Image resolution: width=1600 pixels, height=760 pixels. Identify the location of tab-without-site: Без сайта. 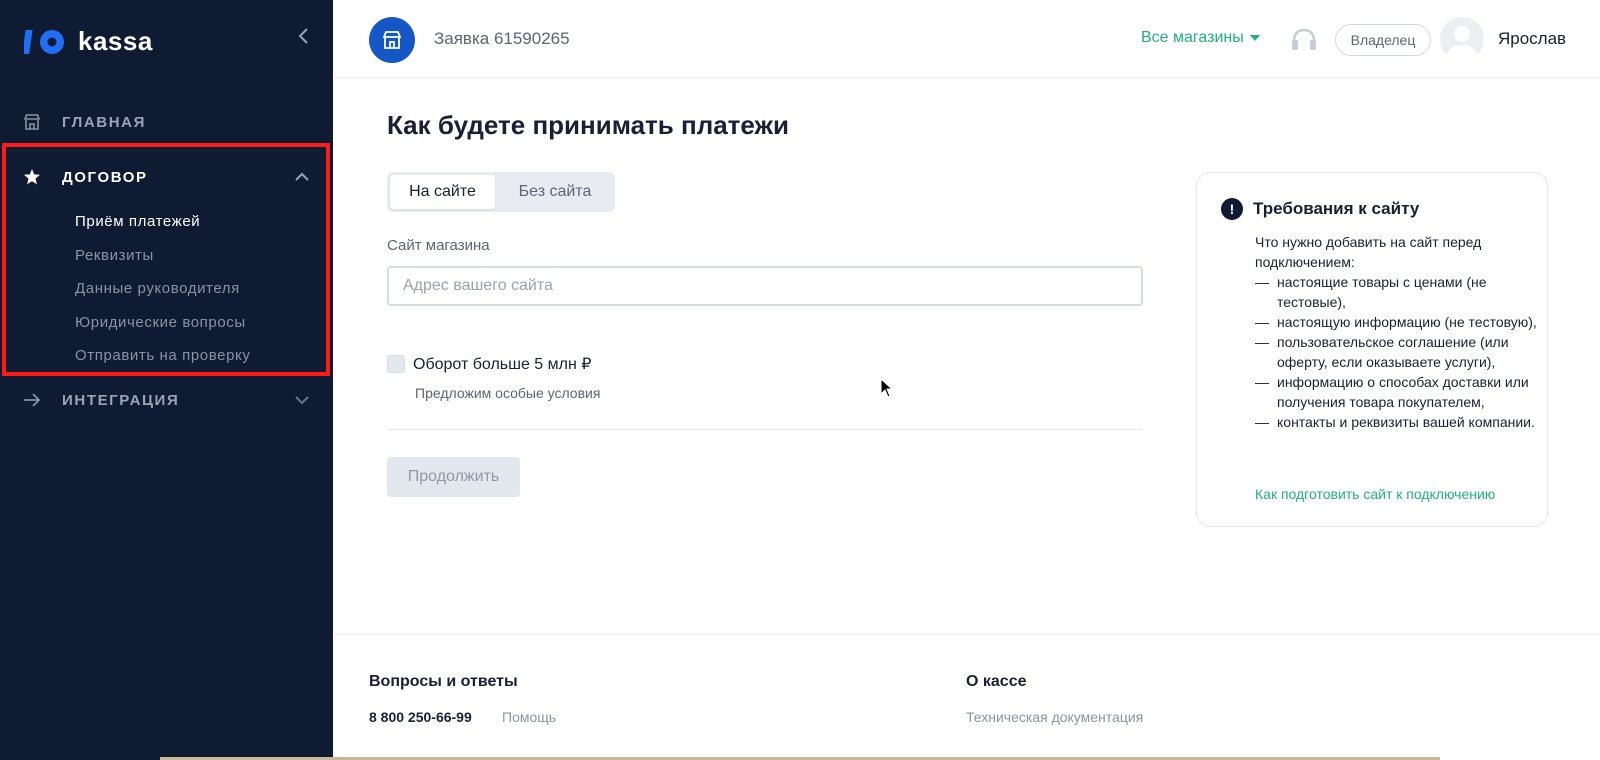
(555, 192).